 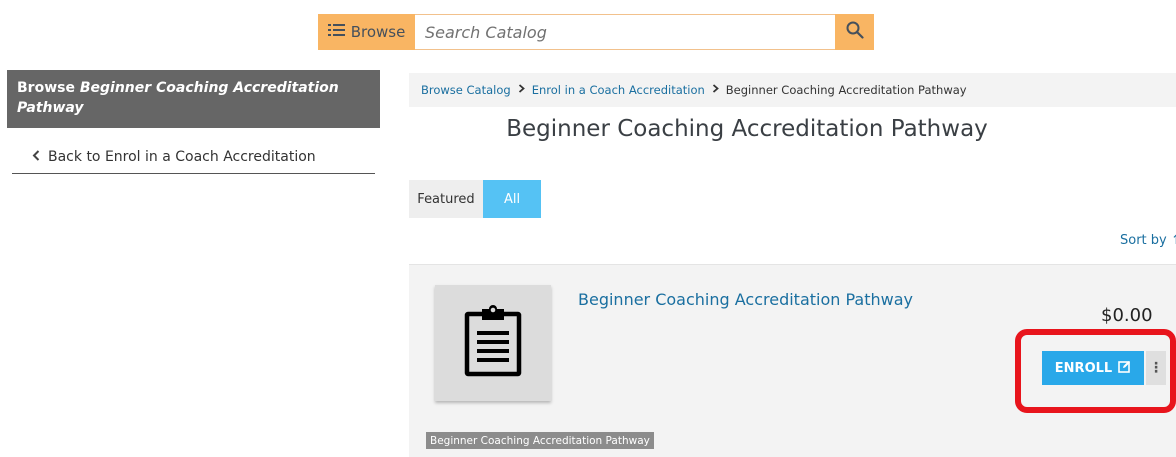 I want to click on course-tag: Beginner Coaching Accreditation Pathway, so click(x=540, y=440).